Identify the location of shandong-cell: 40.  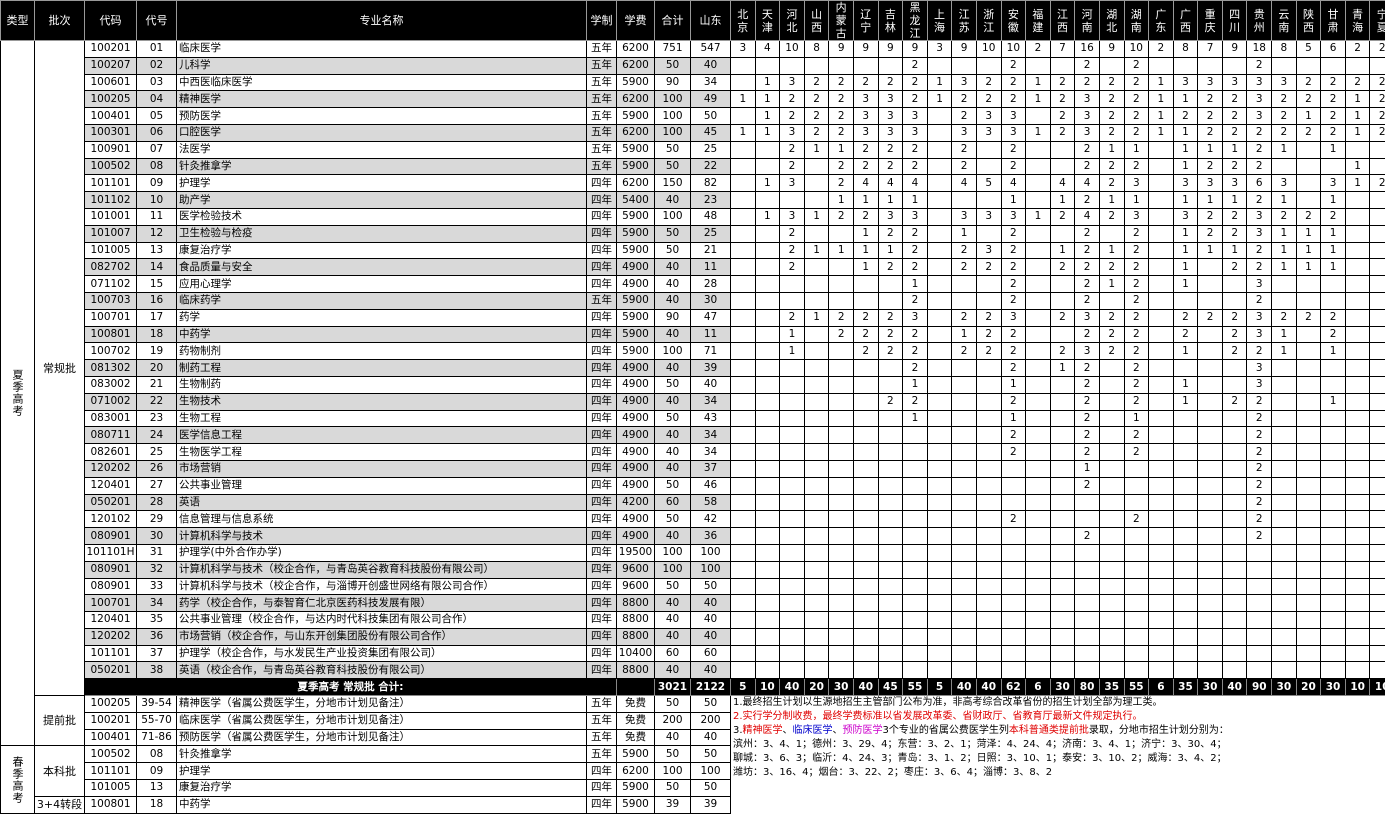
(710, 737).